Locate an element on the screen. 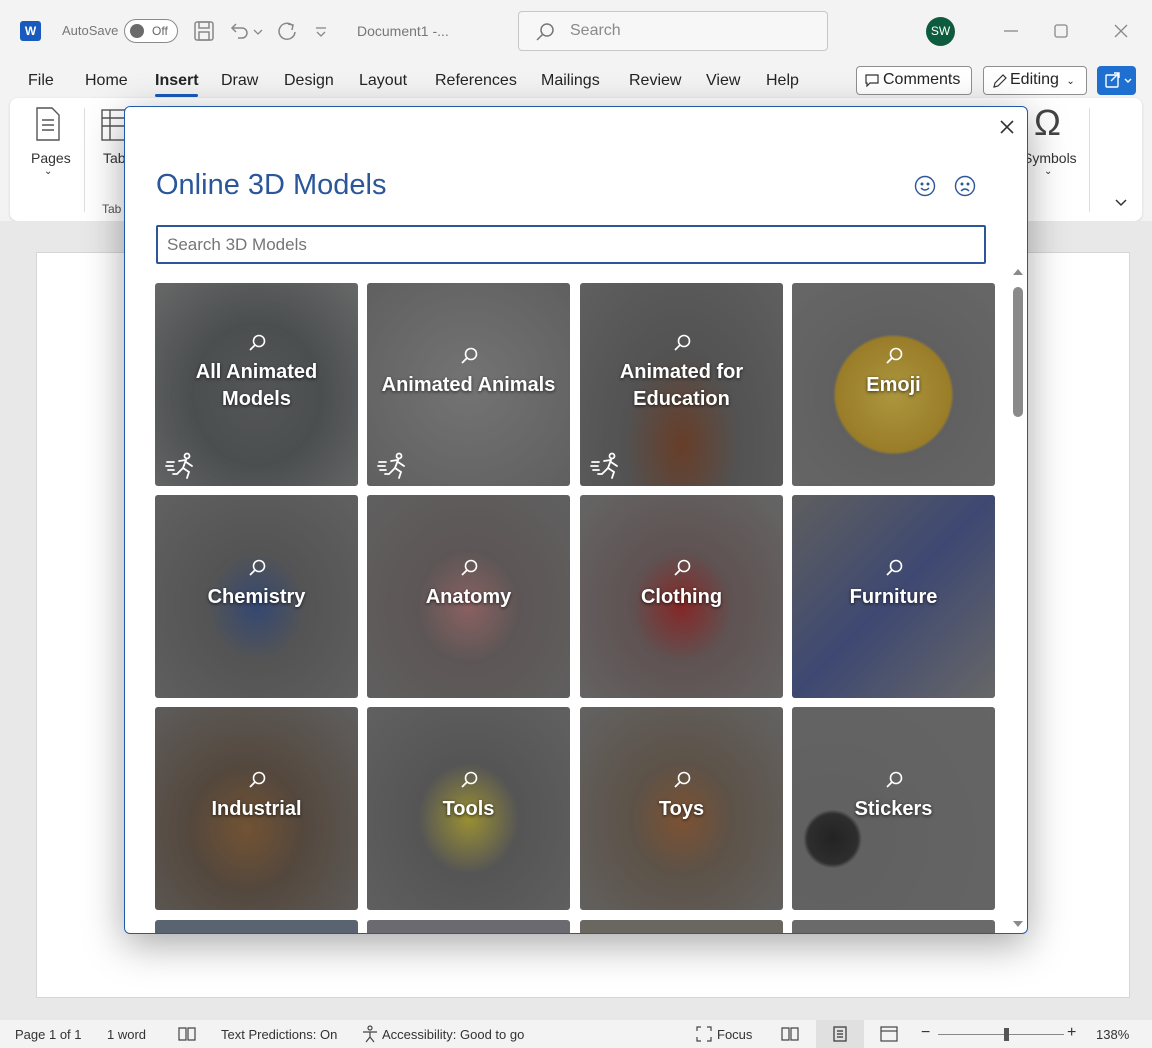 The image size is (1152, 1048). tab-help: Help is located at coordinates (782, 81).